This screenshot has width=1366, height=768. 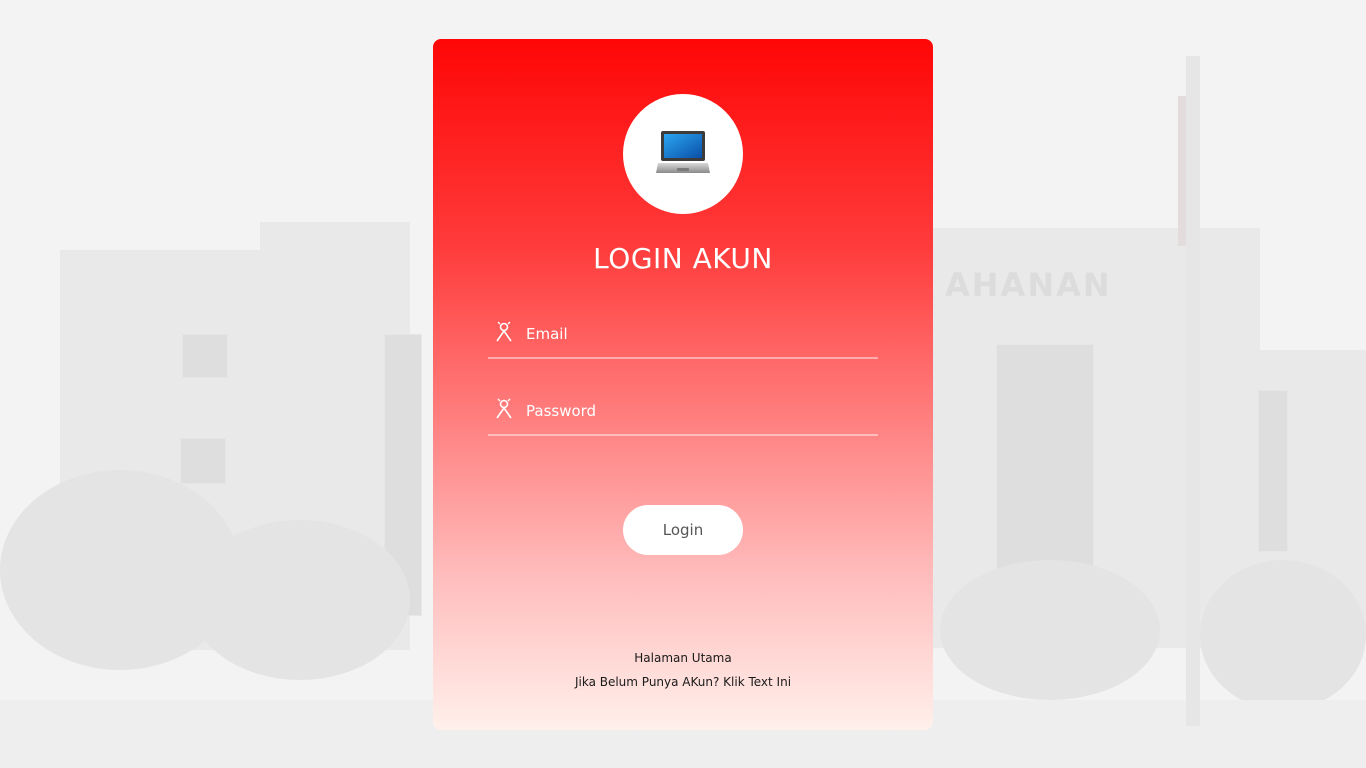 I want to click on avatar, so click(x=683, y=154).